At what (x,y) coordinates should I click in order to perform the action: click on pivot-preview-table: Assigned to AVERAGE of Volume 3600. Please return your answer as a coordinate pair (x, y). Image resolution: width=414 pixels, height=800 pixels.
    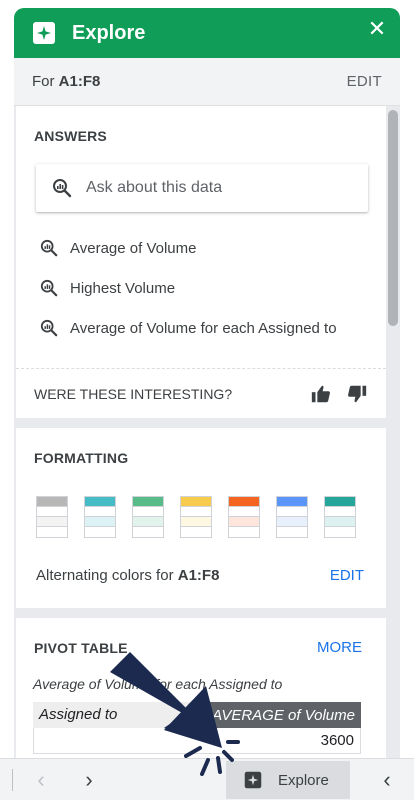
    Looking at the image, I should click on (197, 728).